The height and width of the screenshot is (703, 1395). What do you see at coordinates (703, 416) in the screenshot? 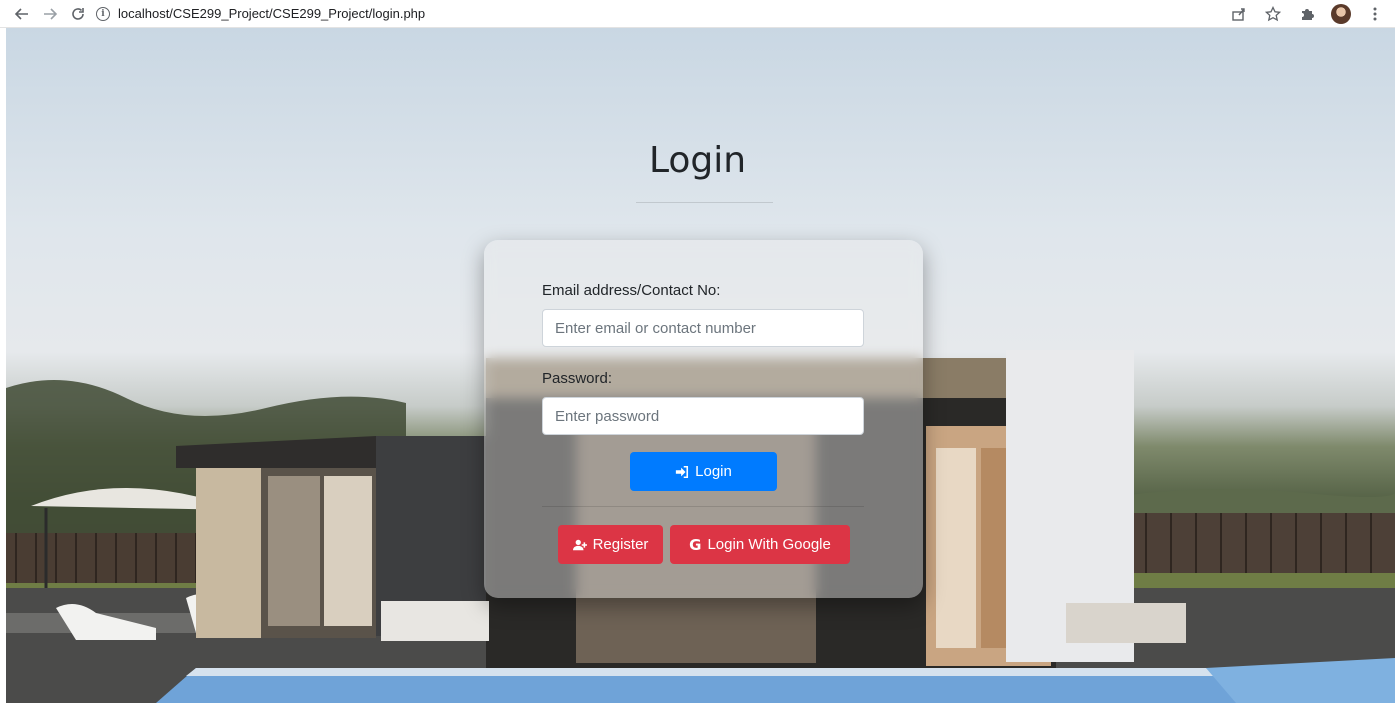
I see `password-input` at bounding box center [703, 416].